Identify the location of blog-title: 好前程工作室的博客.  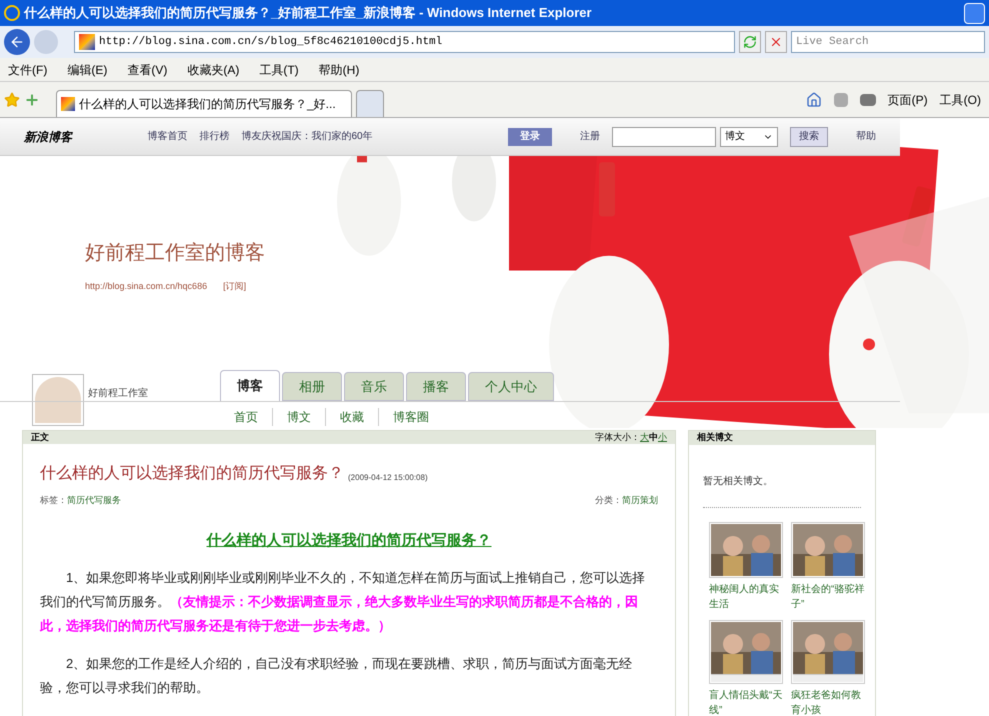
(175, 253).